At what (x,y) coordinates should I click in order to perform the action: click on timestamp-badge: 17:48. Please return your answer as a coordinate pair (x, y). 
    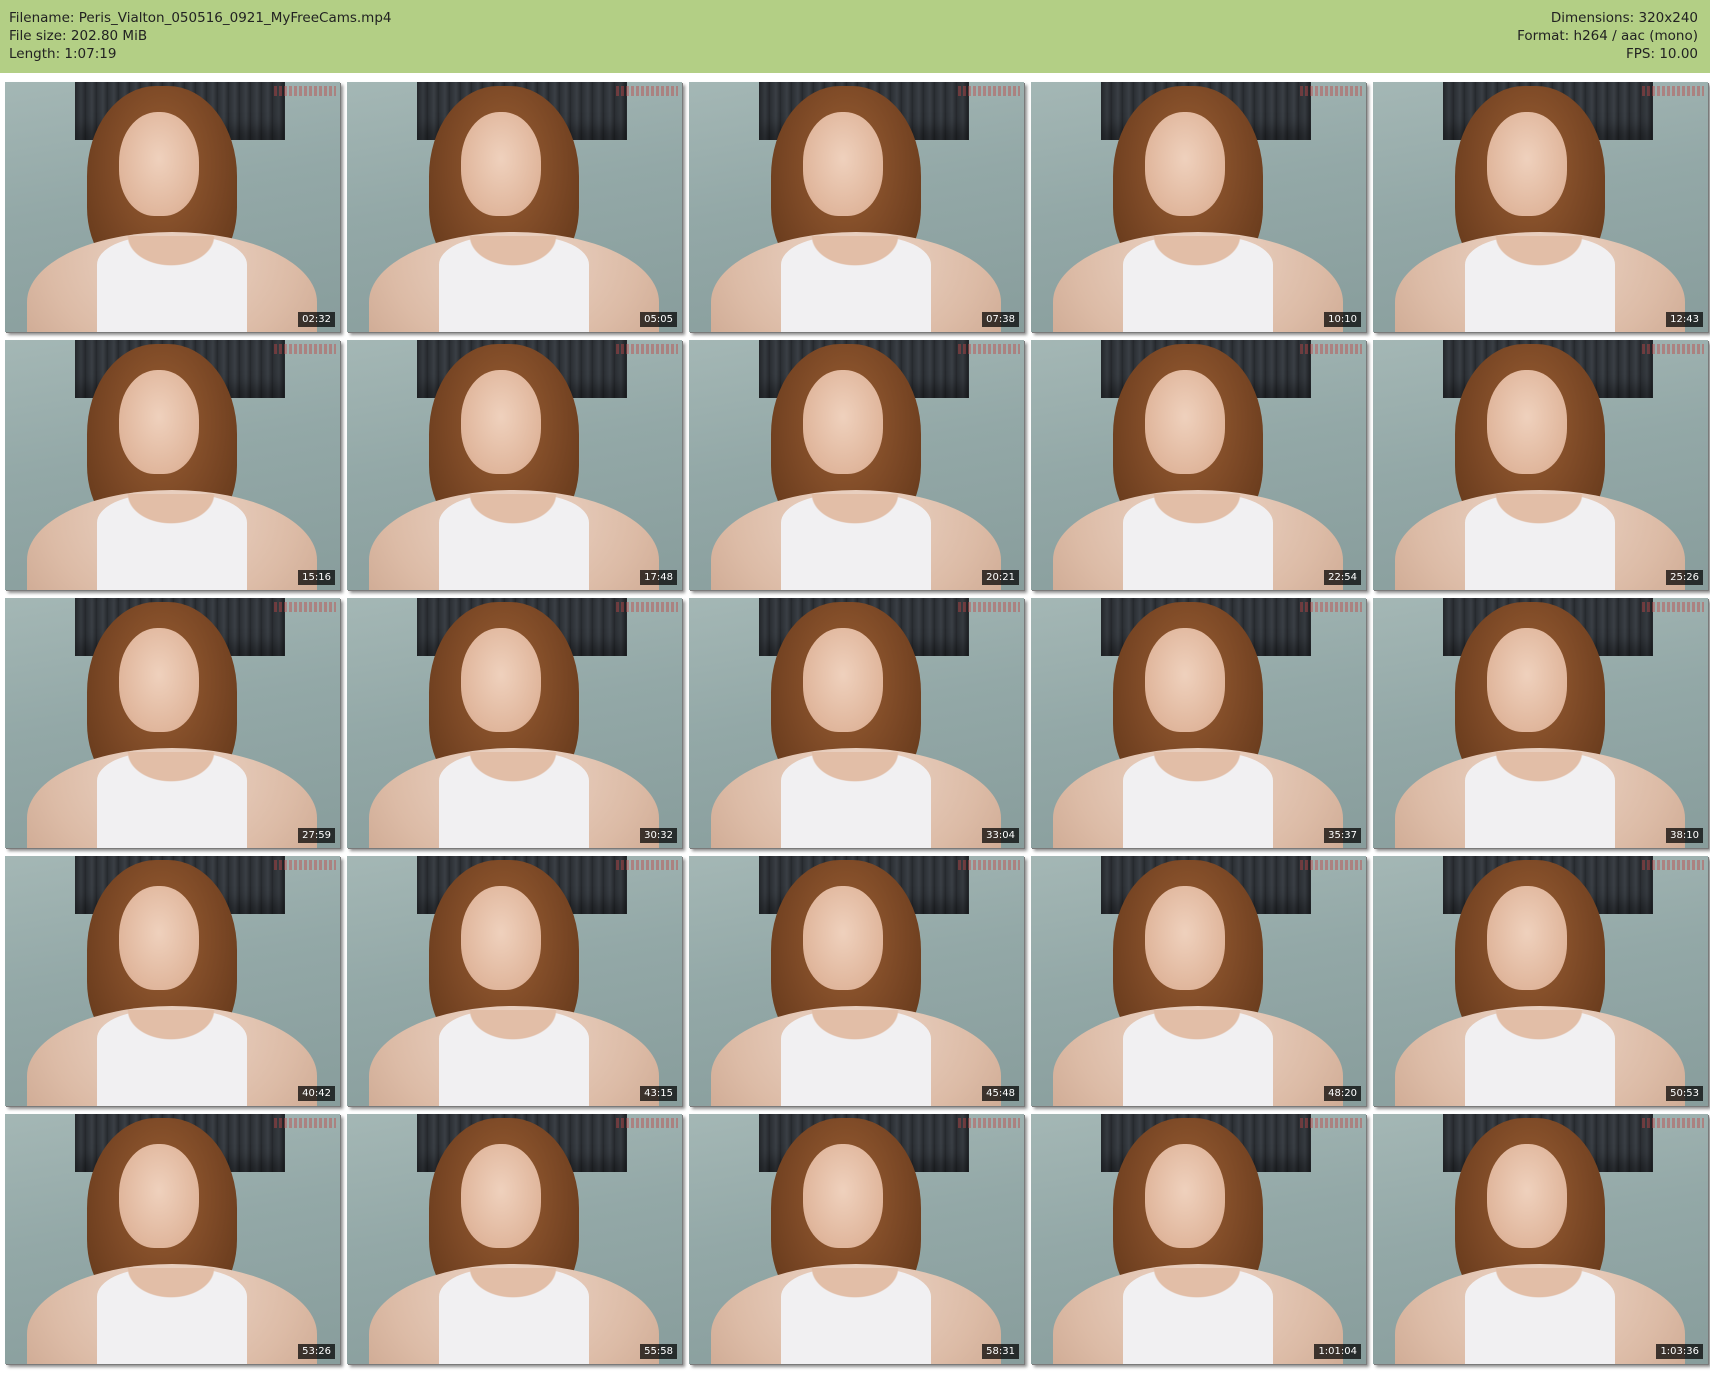
    Looking at the image, I should click on (658, 577).